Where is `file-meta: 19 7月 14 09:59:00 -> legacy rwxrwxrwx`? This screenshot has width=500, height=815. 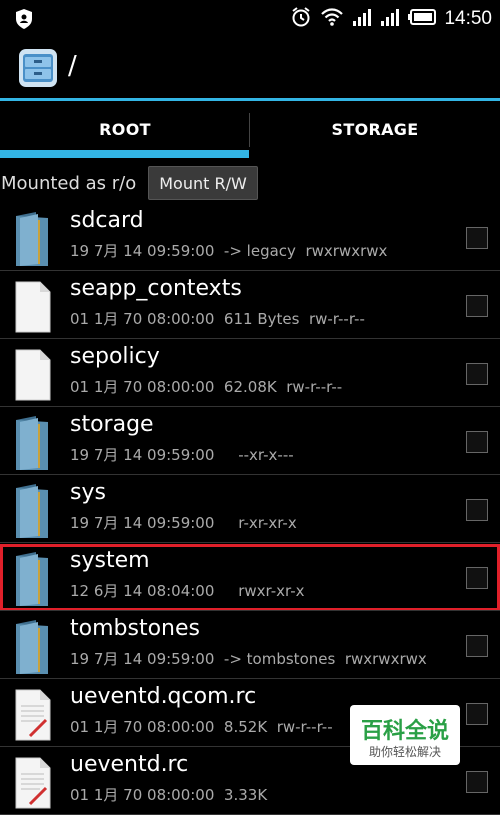
file-meta: 19 7月 14 09:59:00 -> legacy rwxrwxrwx is located at coordinates (229, 251).